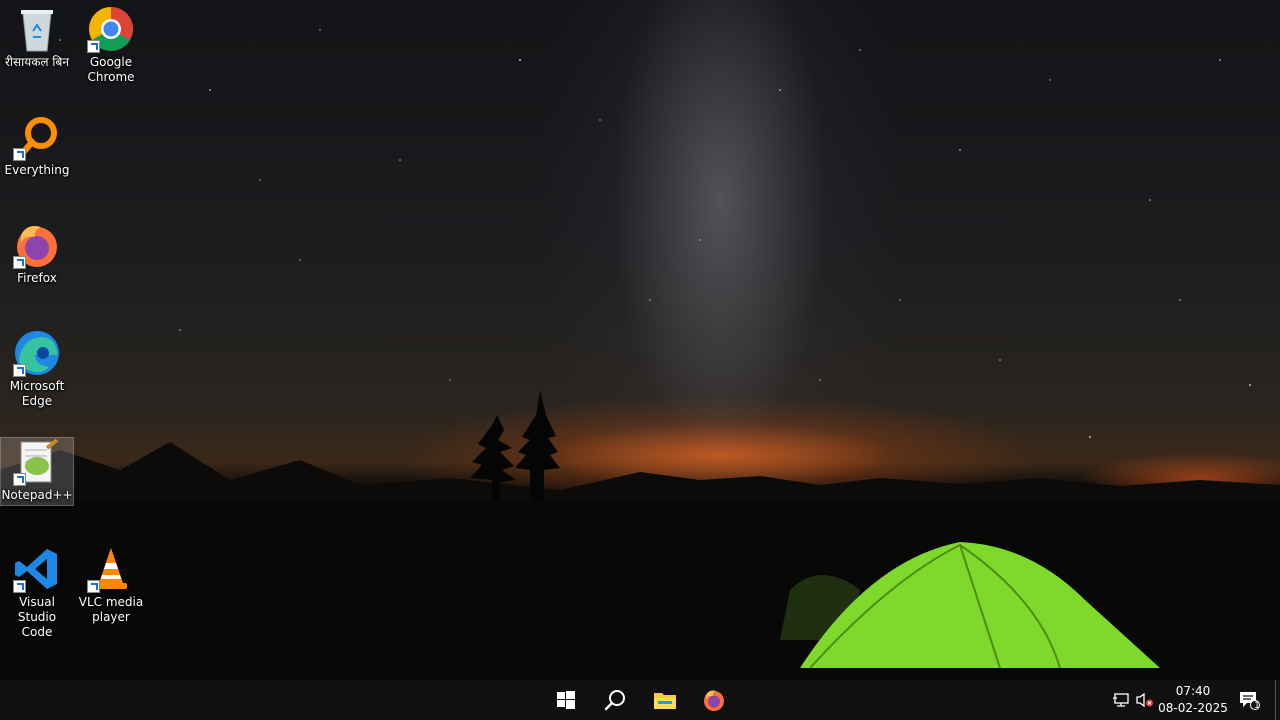 The image size is (1280, 720). I want to click on notification-count-badge: 1, so click(1257, 706).